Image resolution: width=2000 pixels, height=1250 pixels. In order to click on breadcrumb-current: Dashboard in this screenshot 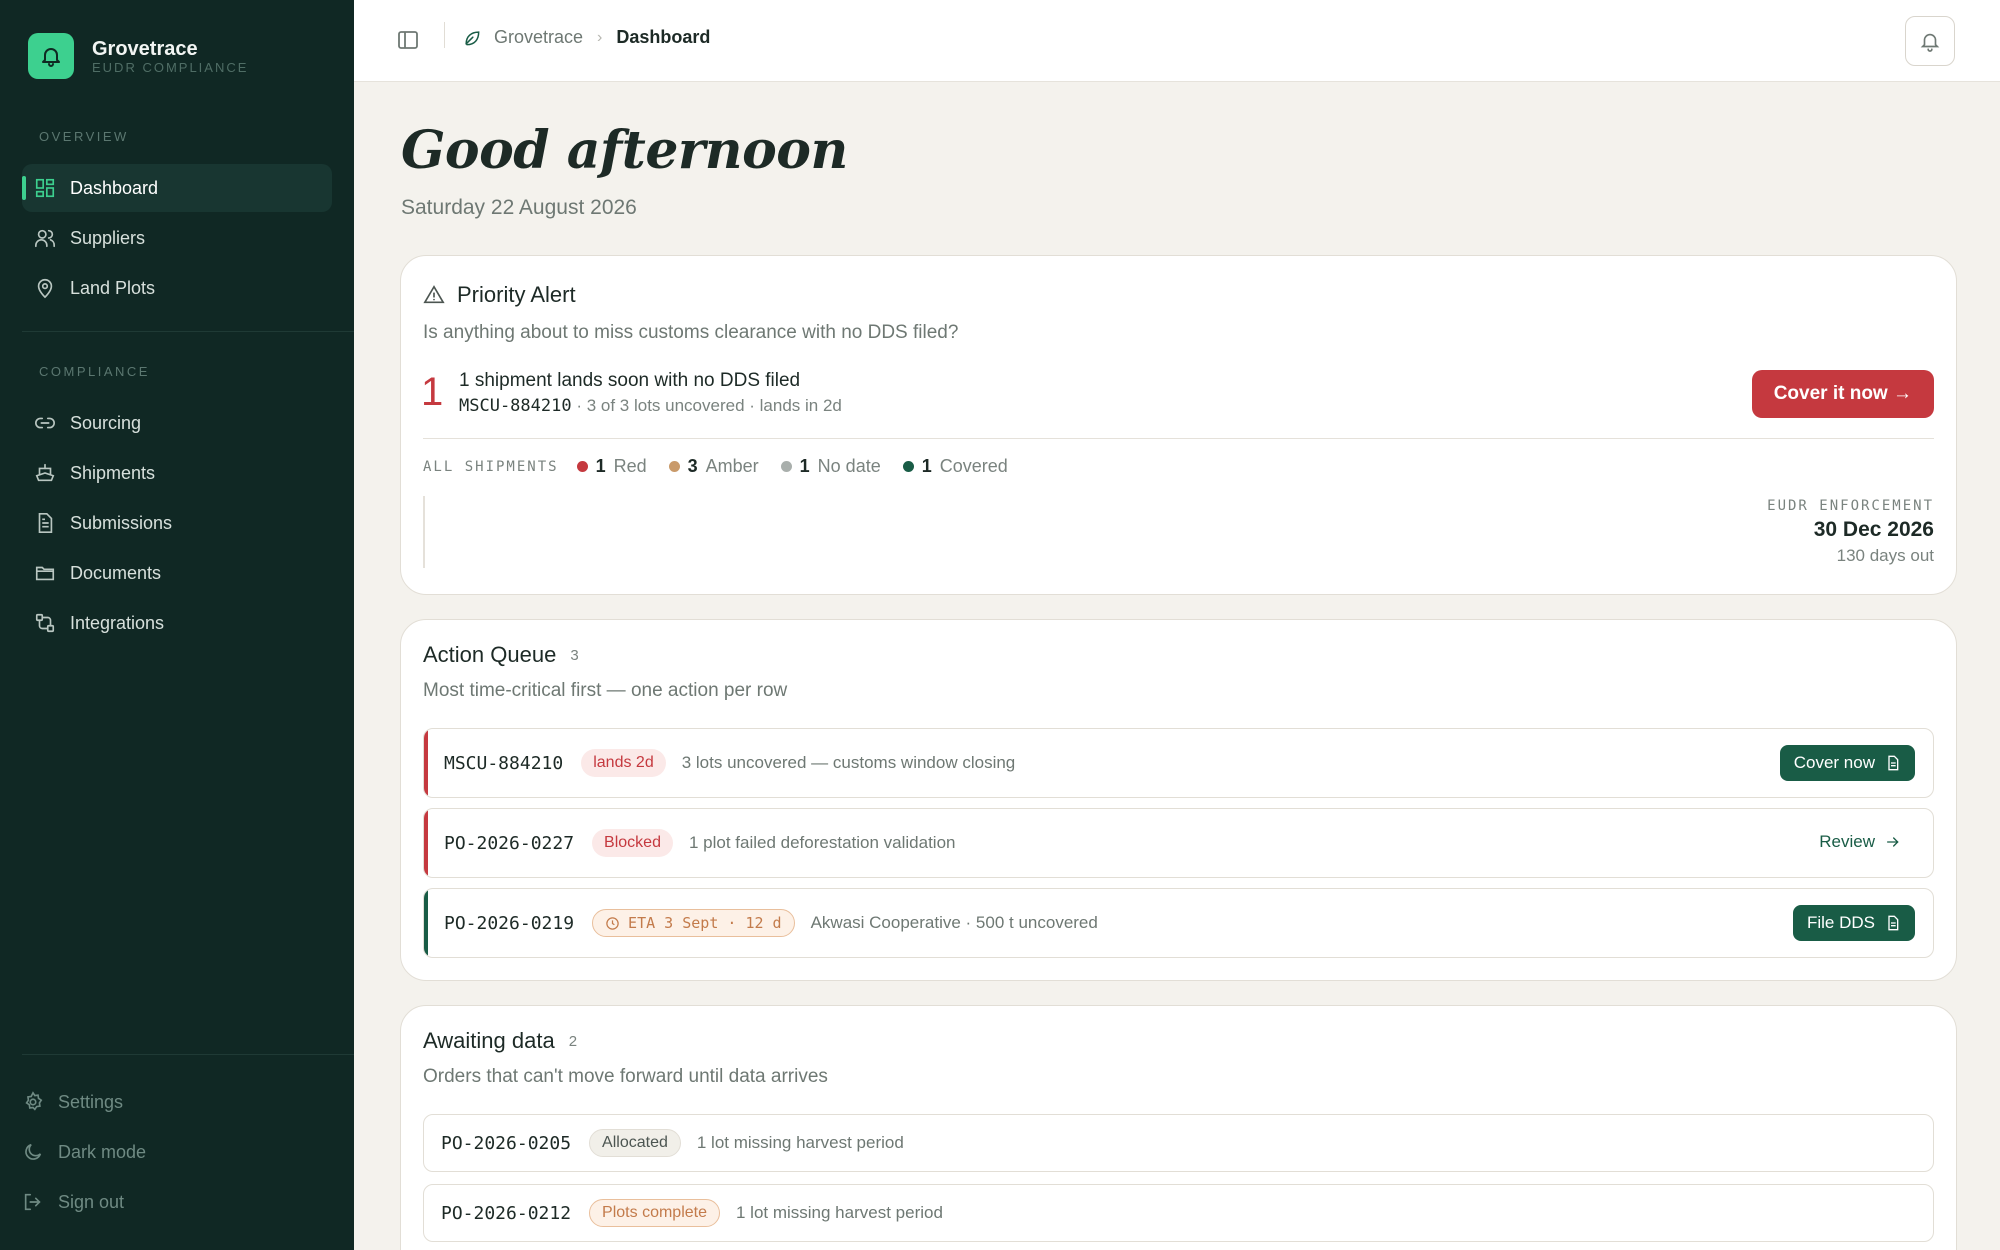, I will do `click(663, 37)`.